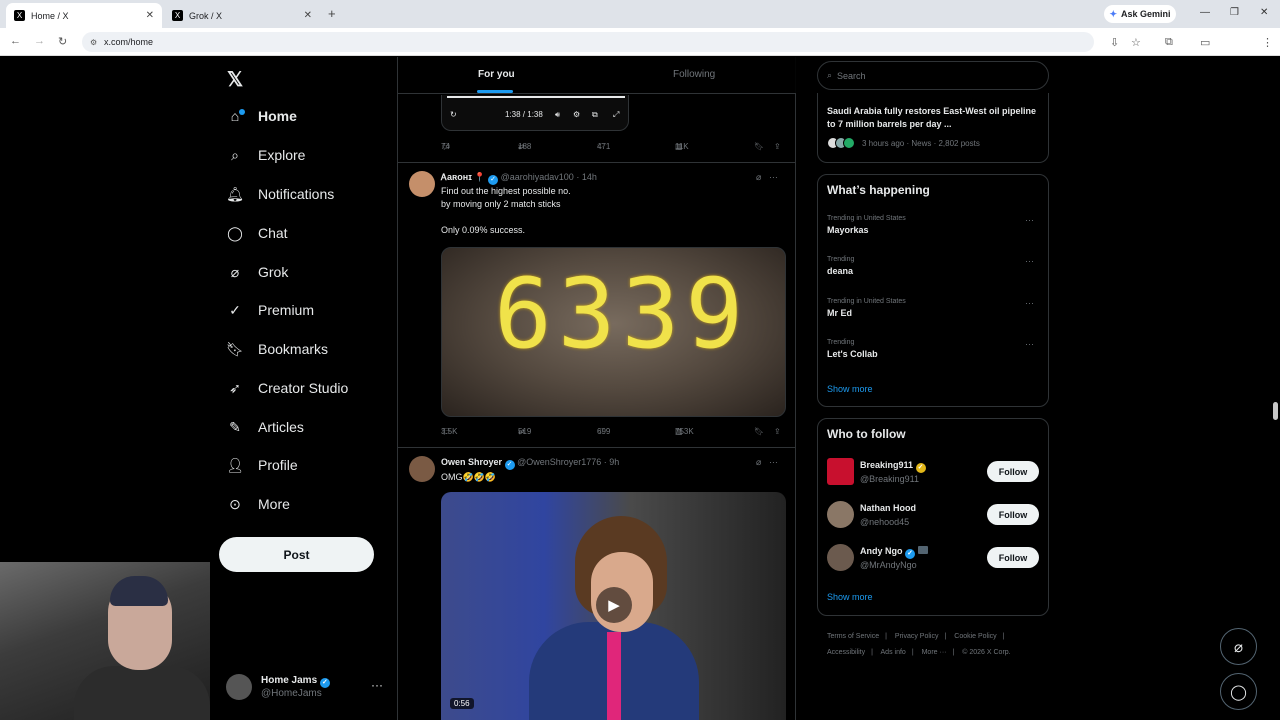 The image size is (1280, 720). Describe the element at coordinates (39, 41) in the screenshot. I see `forward-icon: →` at that location.